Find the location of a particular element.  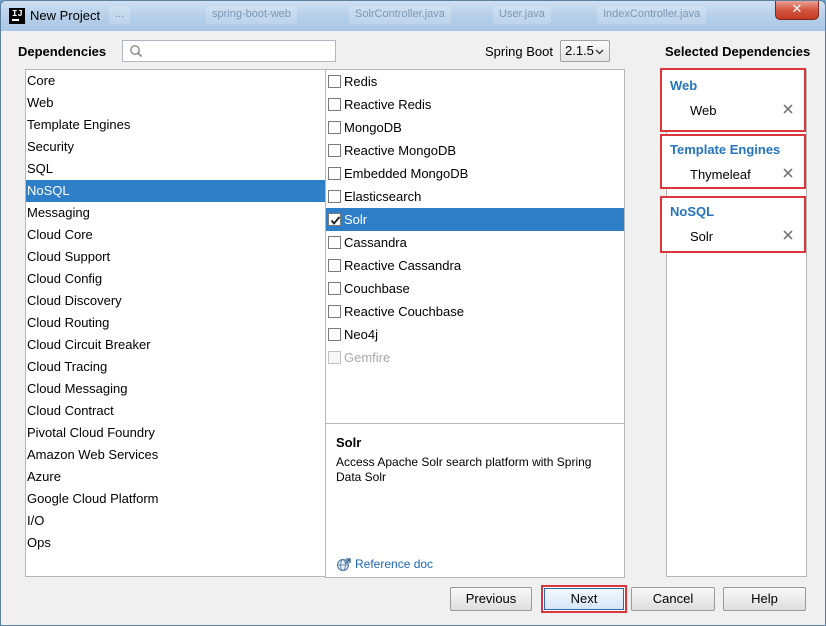

dependency-item-cassandra: Cassandra is located at coordinates (475, 242).